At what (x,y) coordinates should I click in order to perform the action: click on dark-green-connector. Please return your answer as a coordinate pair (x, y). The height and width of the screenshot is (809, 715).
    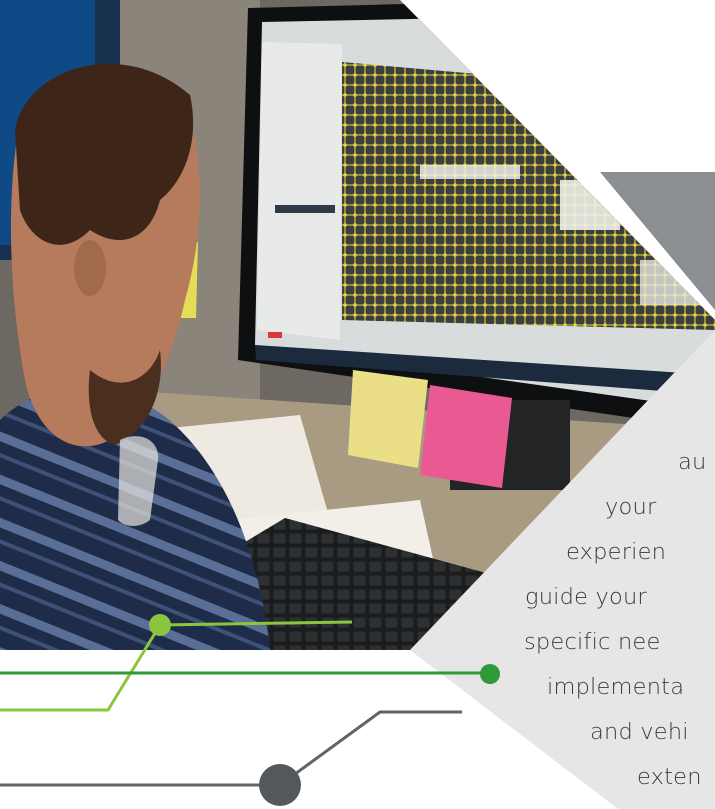
    Looking at the image, I should click on (250, 674).